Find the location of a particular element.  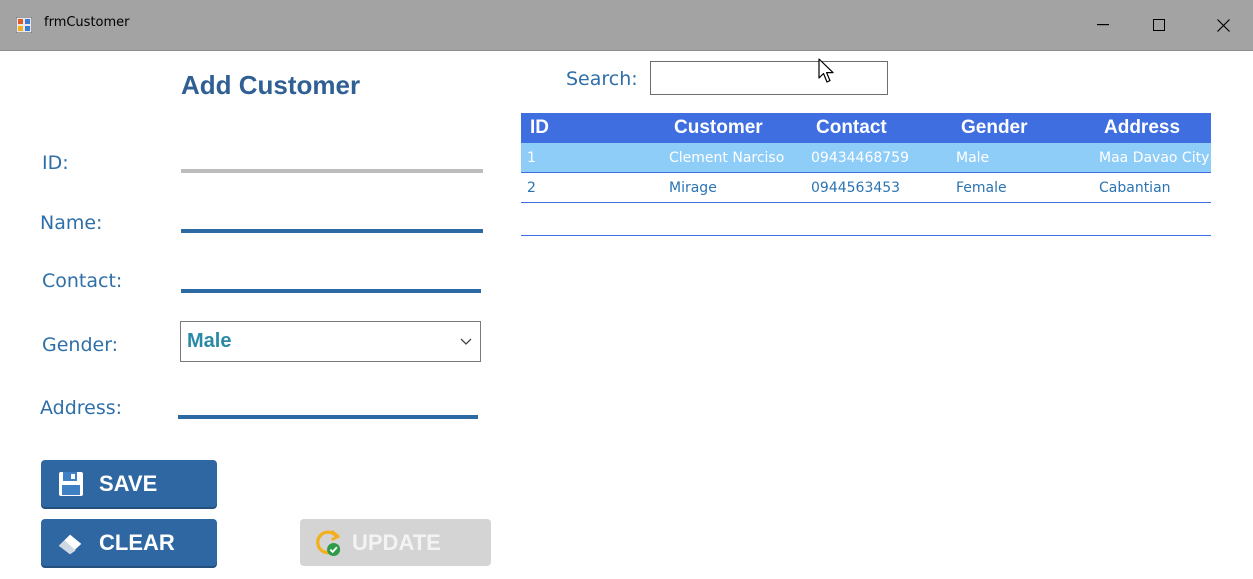

column-header-id: ID is located at coordinates (539, 128).